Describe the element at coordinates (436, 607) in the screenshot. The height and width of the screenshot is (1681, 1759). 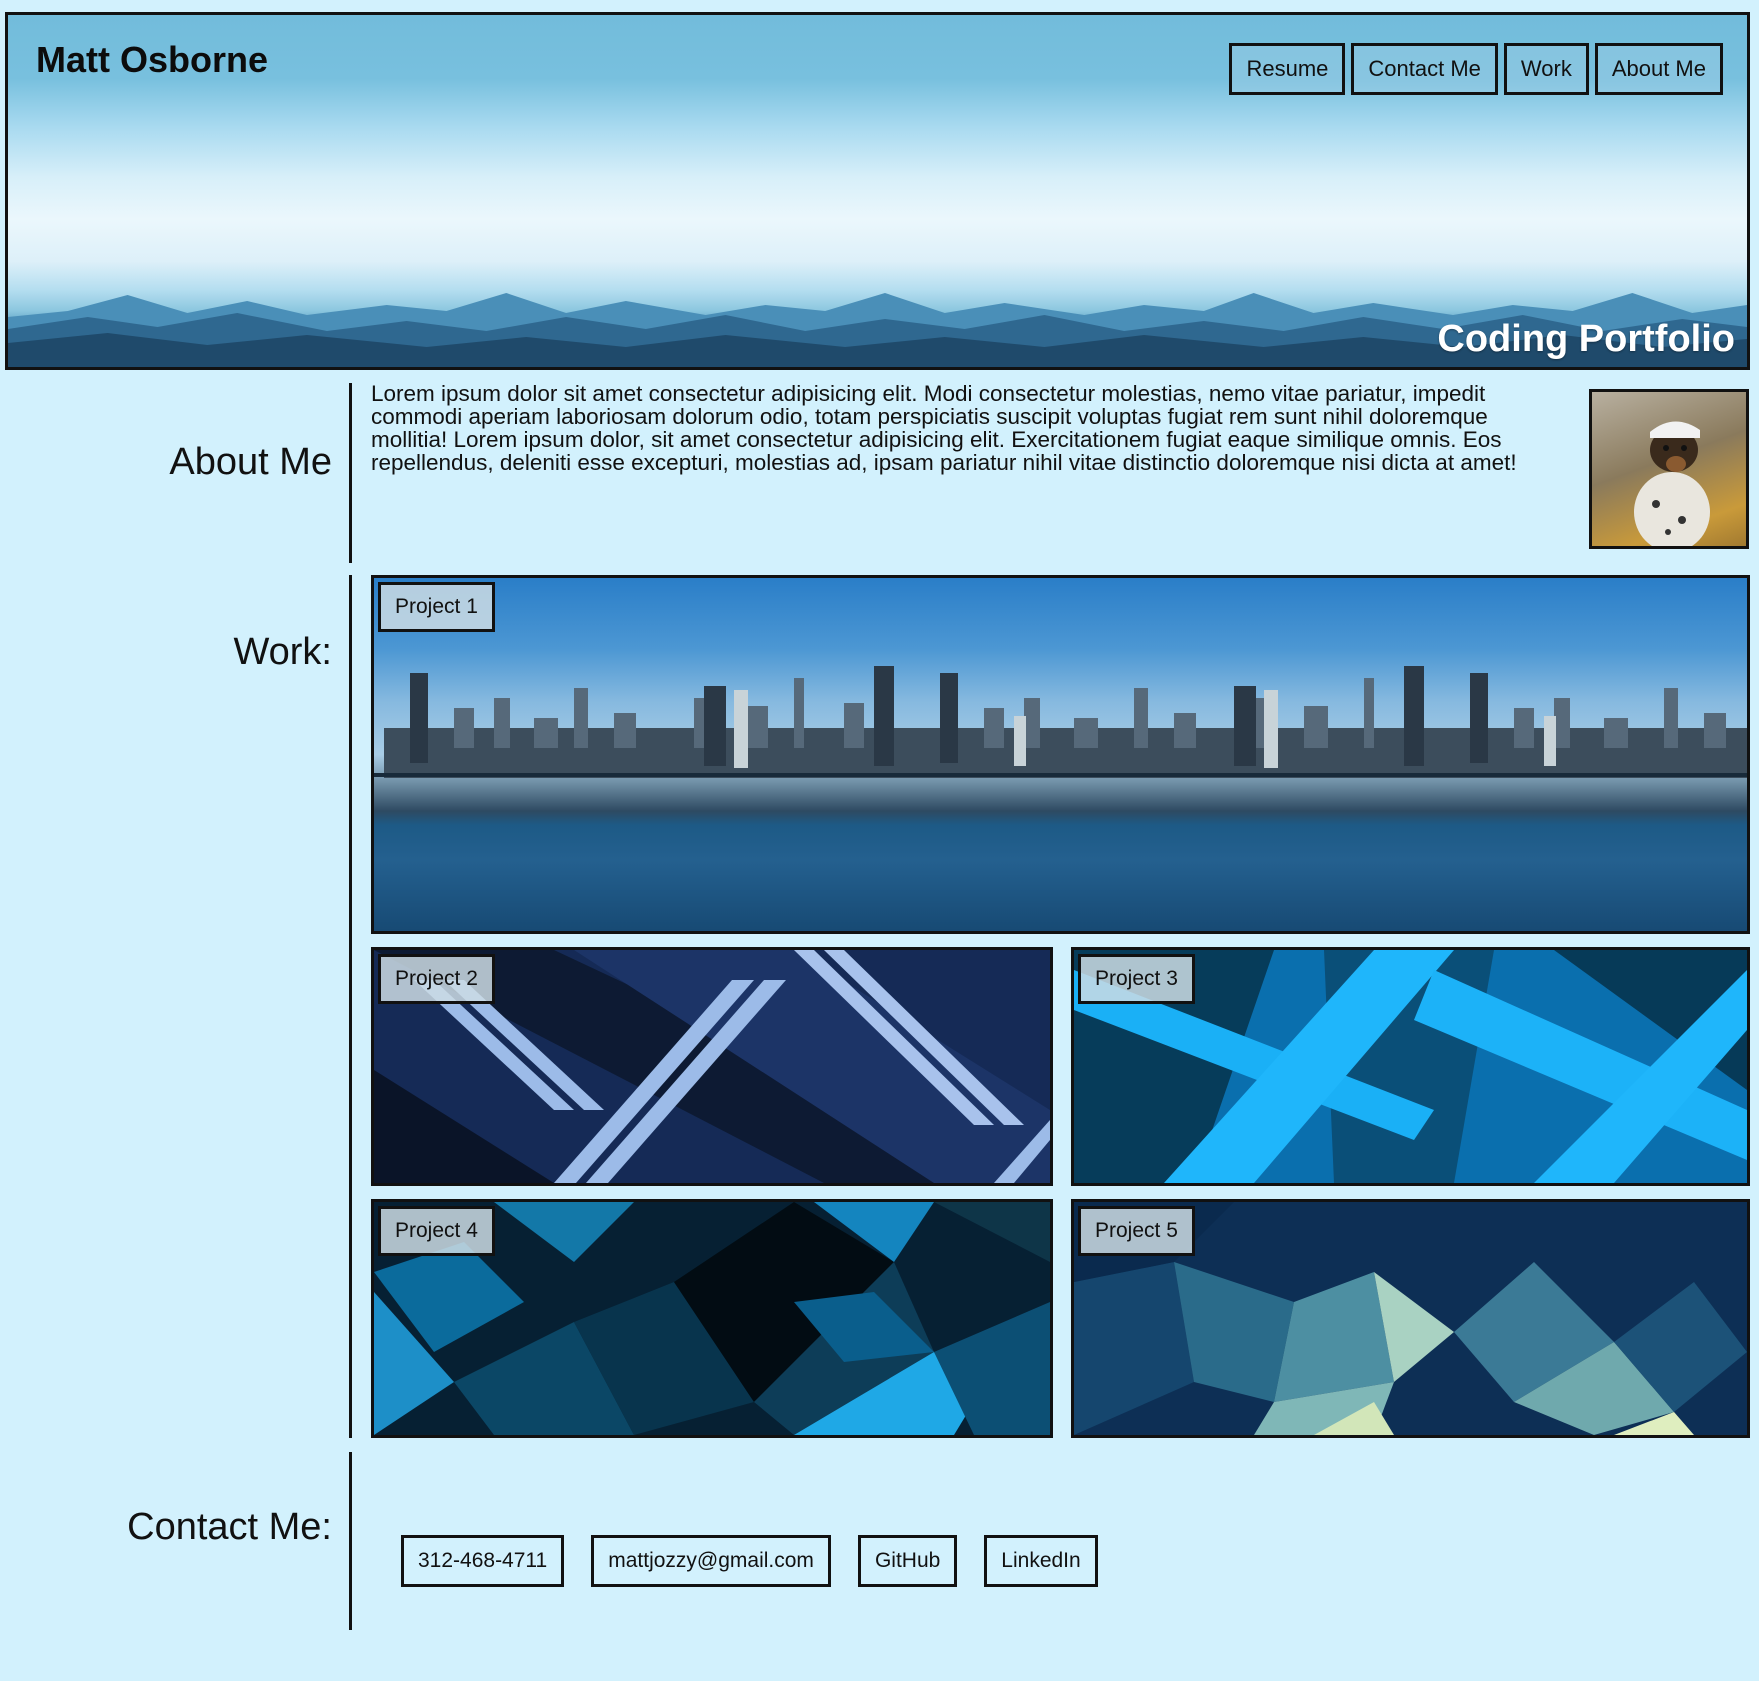
I see `project-1-label: Project 1` at that location.